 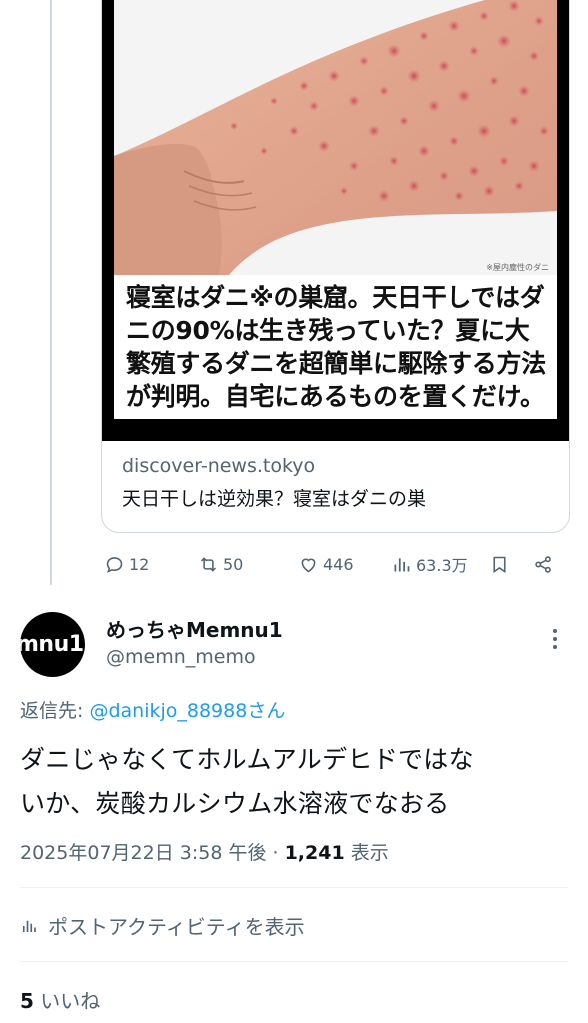 I want to click on repost-icon, so click(x=208, y=564).